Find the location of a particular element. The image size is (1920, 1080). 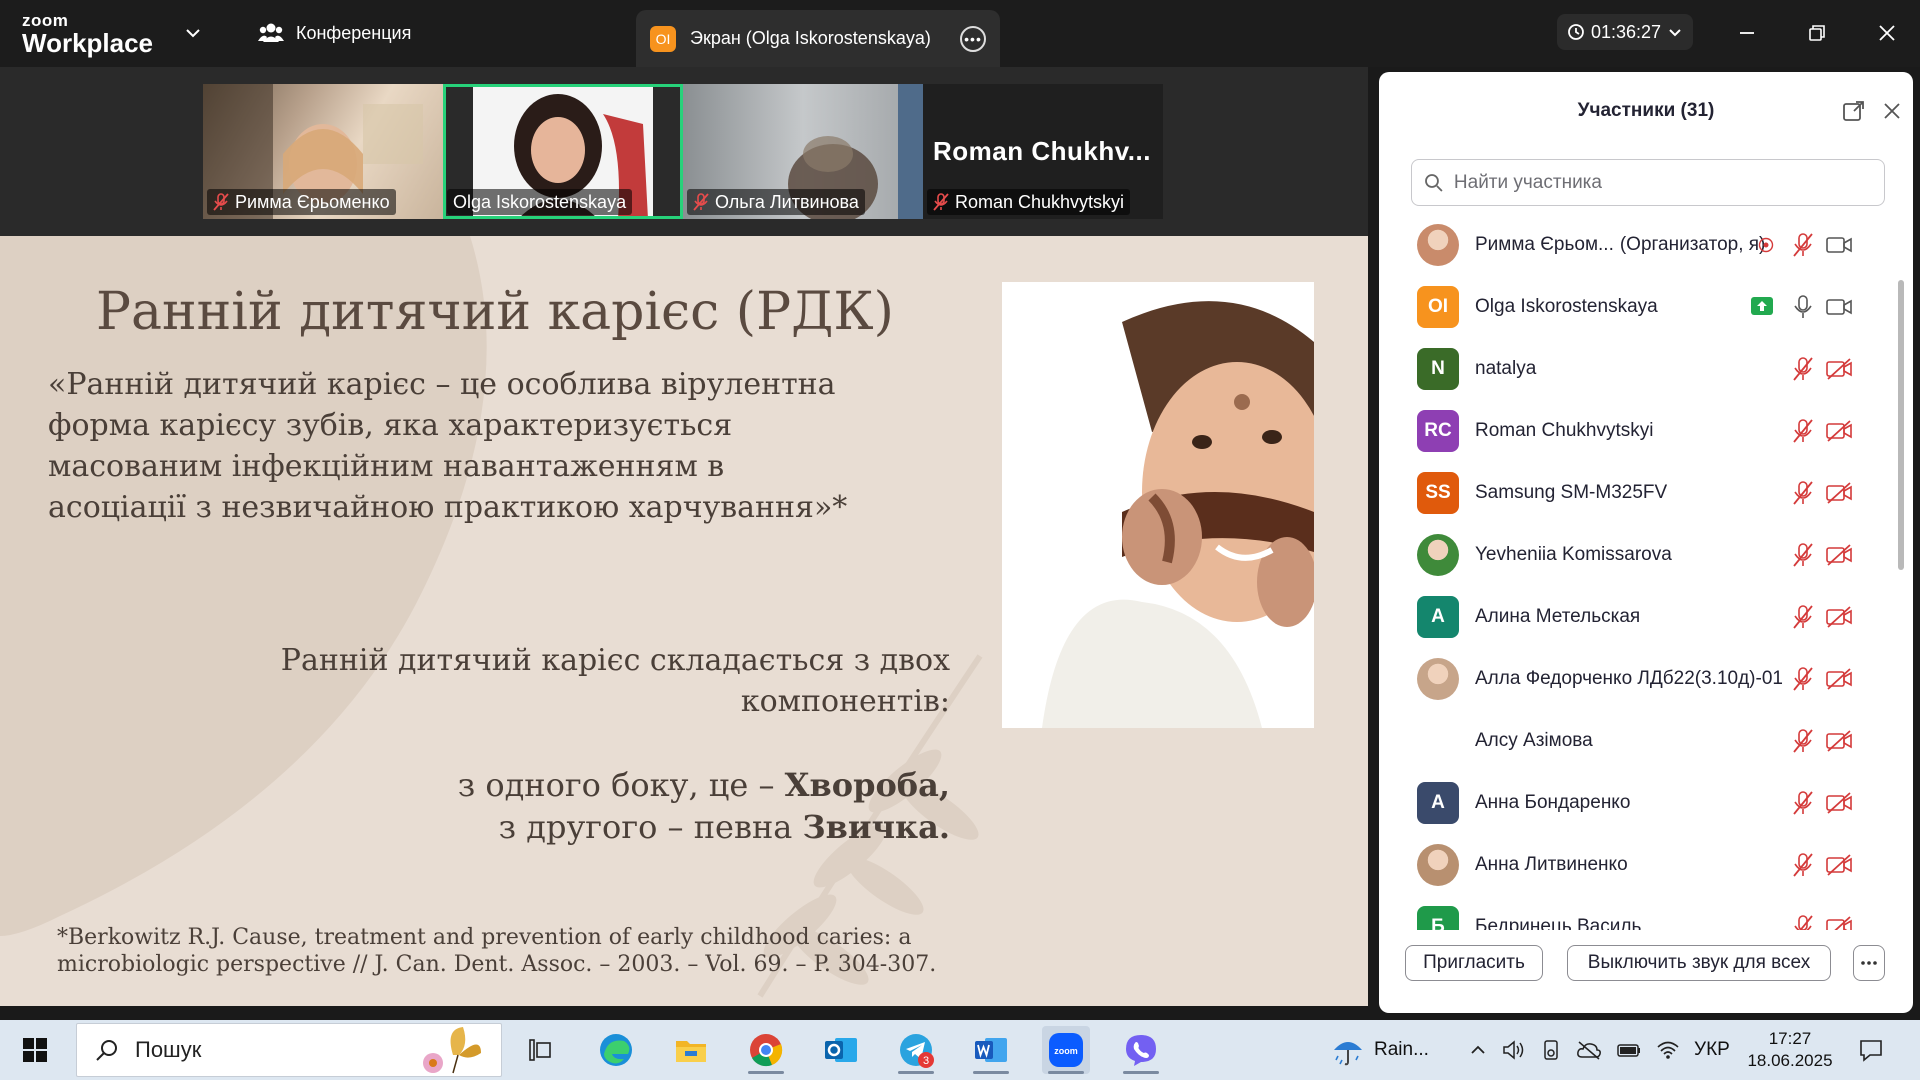

participant-row: Nnatalya is located at coordinates (1635, 369).